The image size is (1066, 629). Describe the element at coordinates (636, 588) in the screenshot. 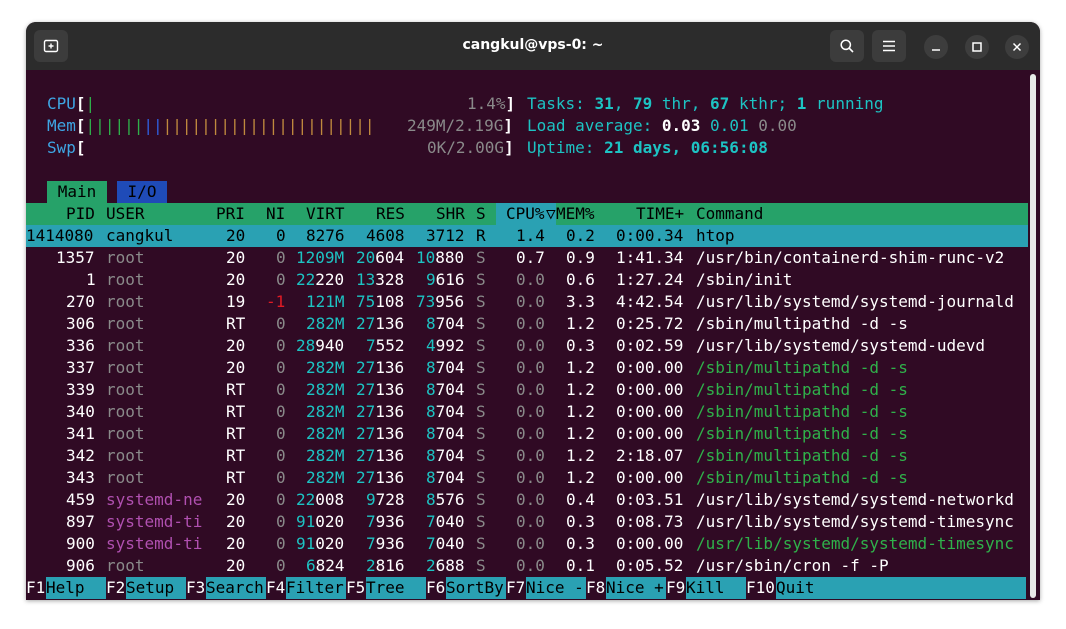

I see `fkey-label-nice: Nice +` at that location.